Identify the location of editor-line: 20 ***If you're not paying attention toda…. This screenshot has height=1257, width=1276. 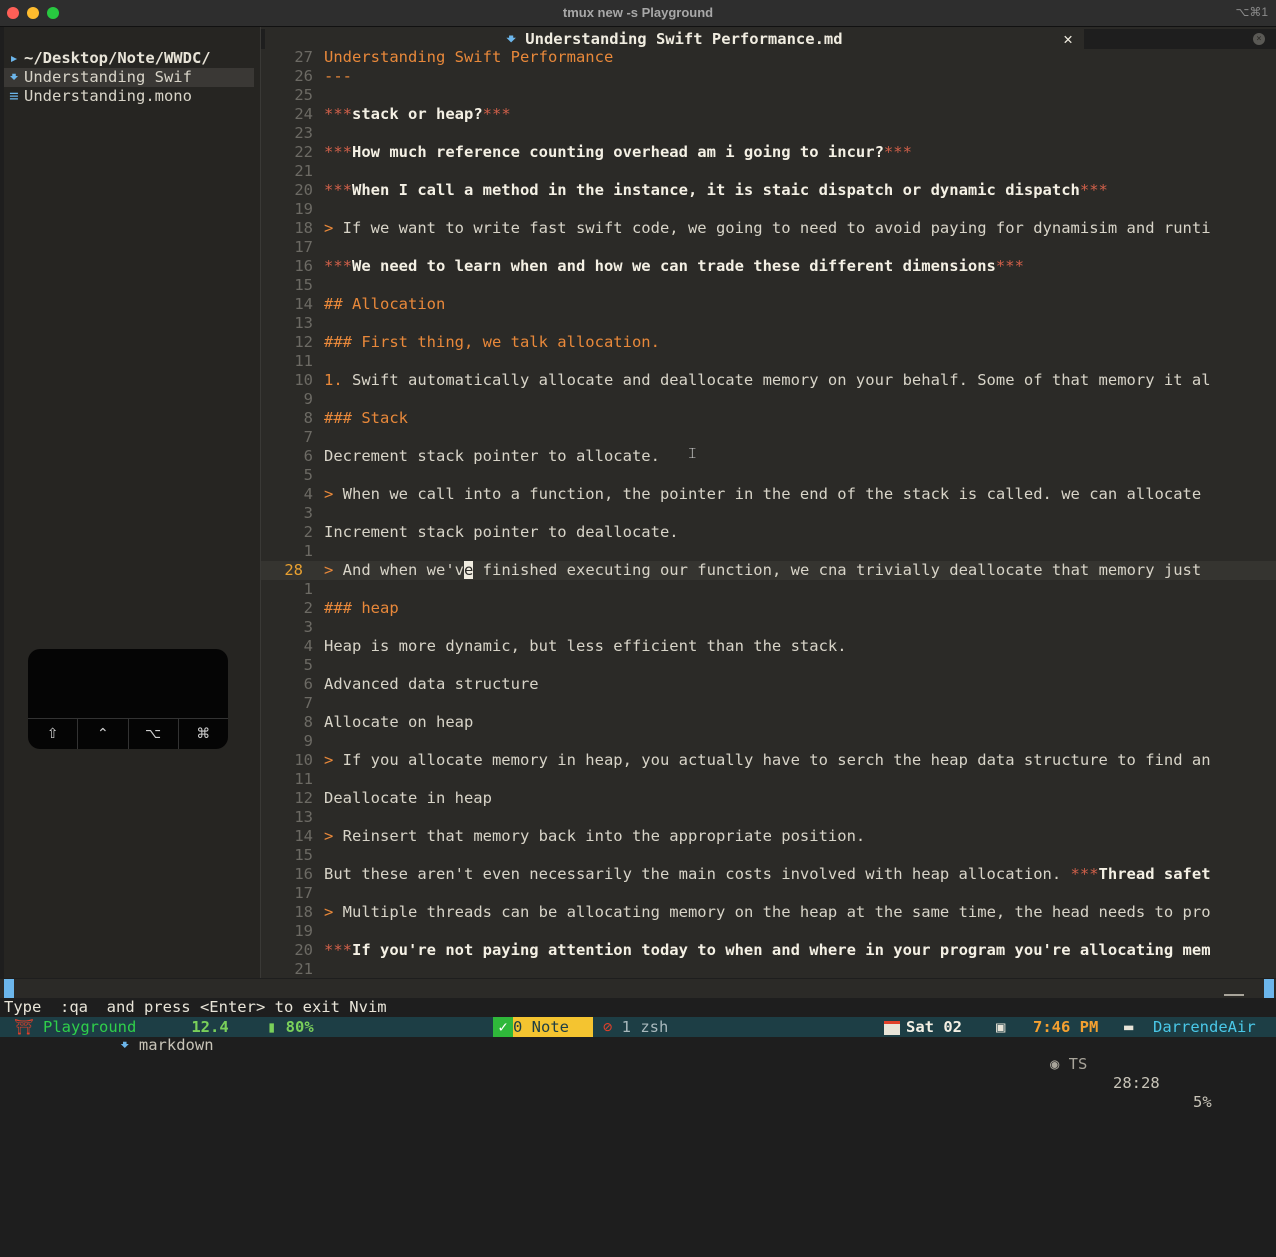
(768, 950).